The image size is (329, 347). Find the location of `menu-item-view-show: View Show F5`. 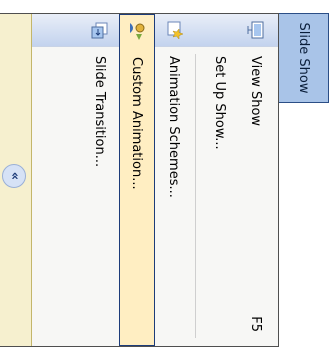

menu-item-view-show: View Show F5 is located at coordinates (256, 180).